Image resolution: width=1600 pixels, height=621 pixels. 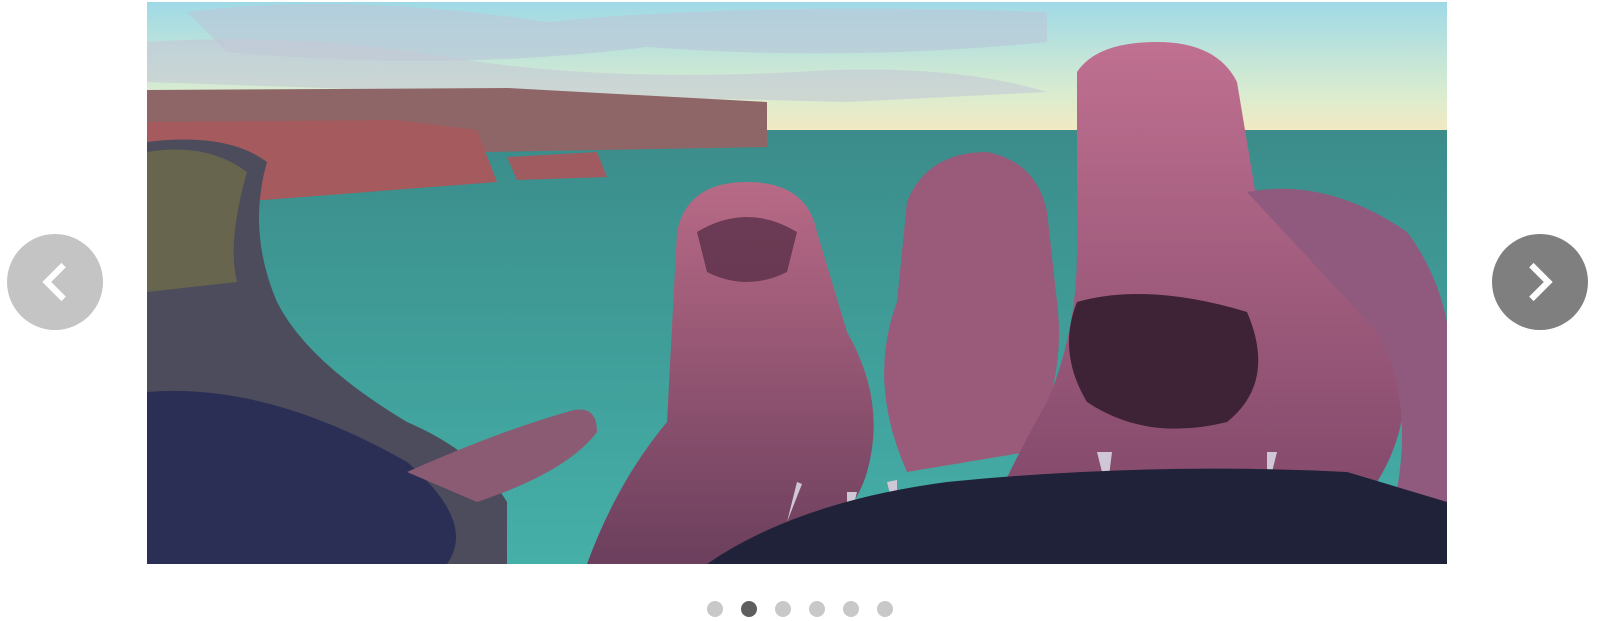 I want to click on chevron-left-icon, so click(x=54, y=282).